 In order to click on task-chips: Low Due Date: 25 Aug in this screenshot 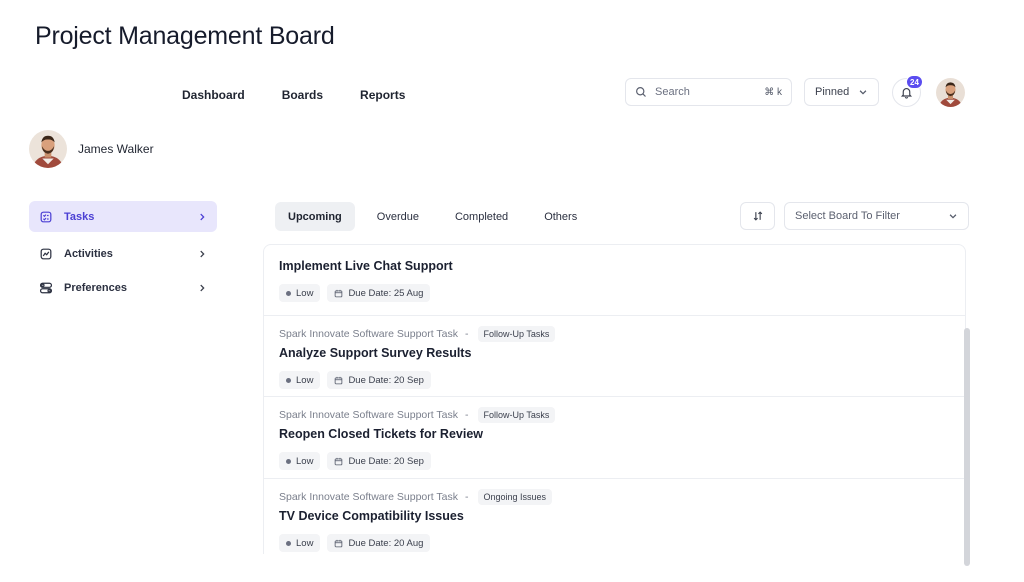, I will do `click(614, 293)`.